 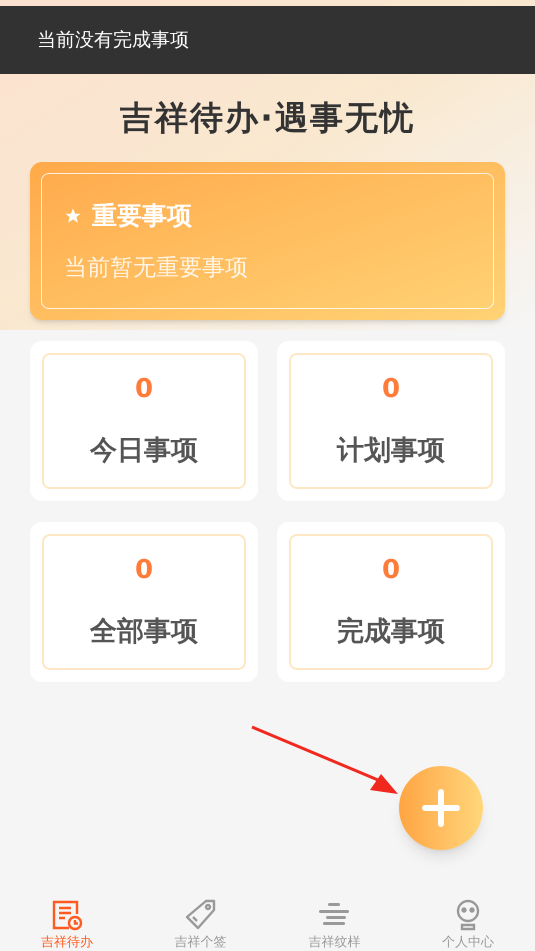 I want to click on stat-label: 完成事项, so click(x=391, y=632).